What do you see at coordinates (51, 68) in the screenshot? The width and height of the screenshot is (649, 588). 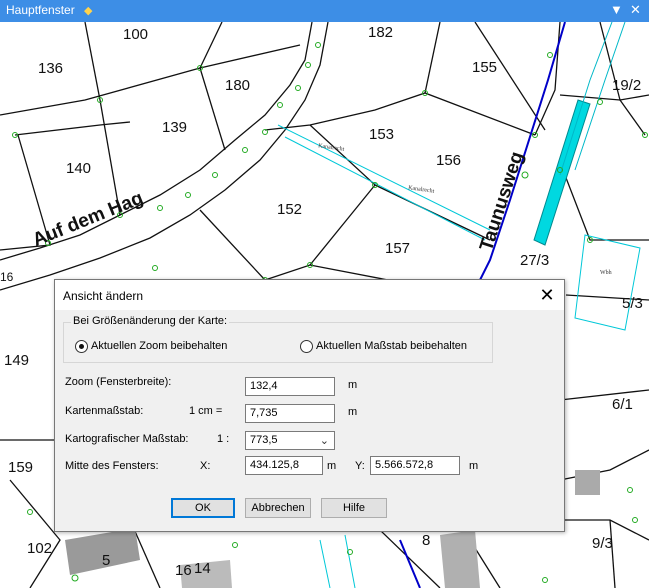 I see `plot-label: 136` at bounding box center [51, 68].